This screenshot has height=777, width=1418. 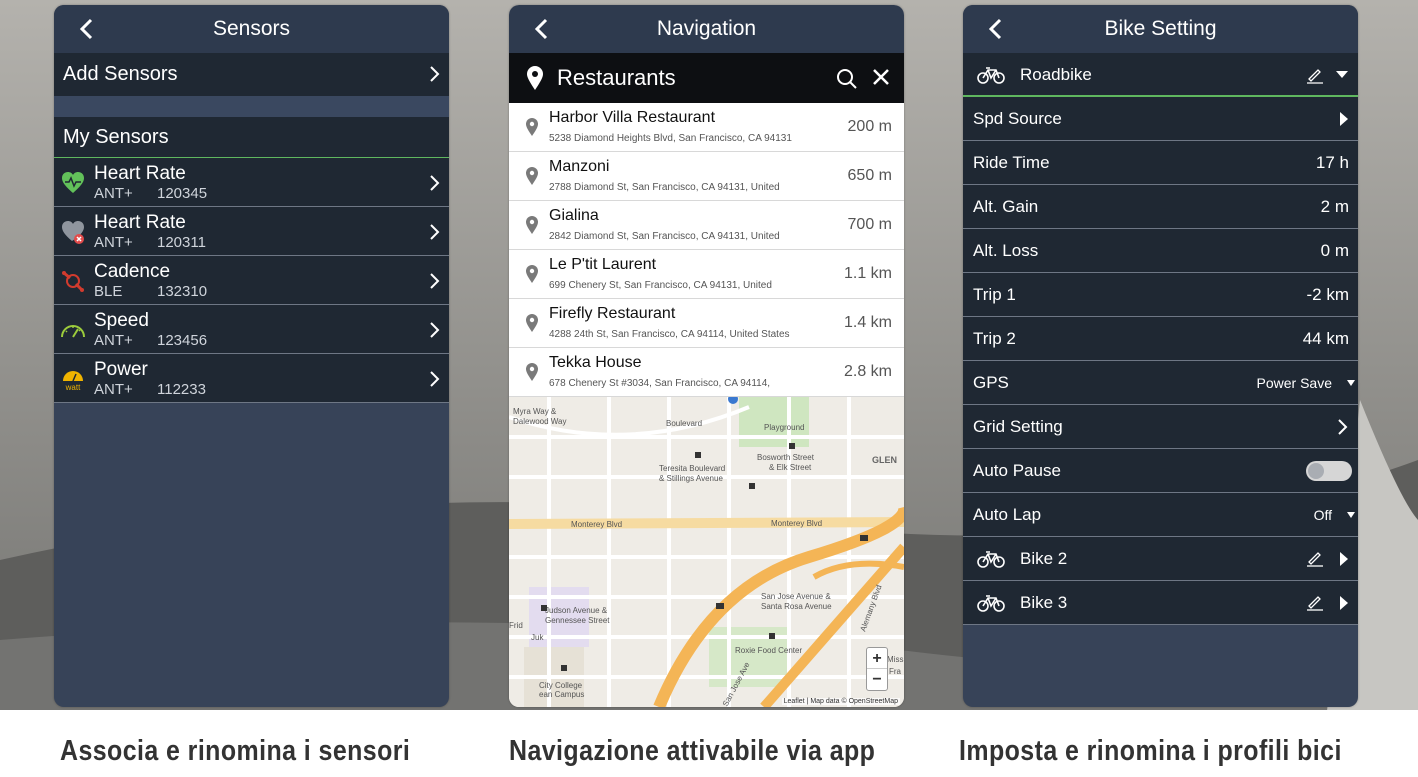 What do you see at coordinates (251, 137) in the screenshot?
I see `my-sensors-header: My Sensors` at bounding box center [251, 137].